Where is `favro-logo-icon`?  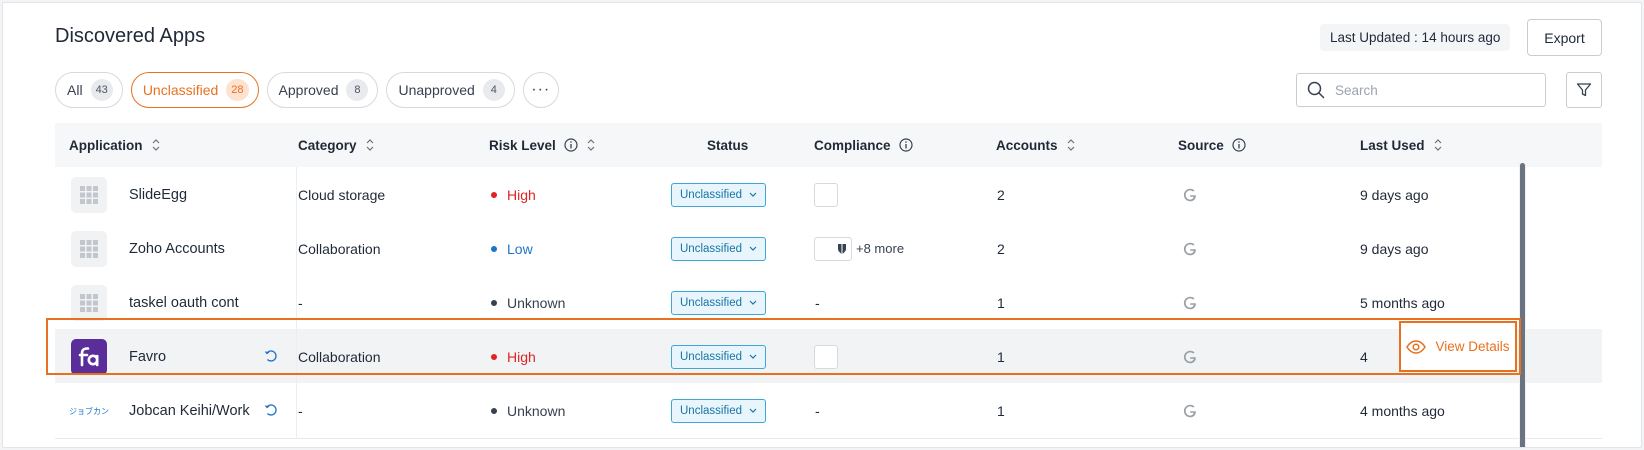 favro-logo-icon is located at coordinates (89, 357).